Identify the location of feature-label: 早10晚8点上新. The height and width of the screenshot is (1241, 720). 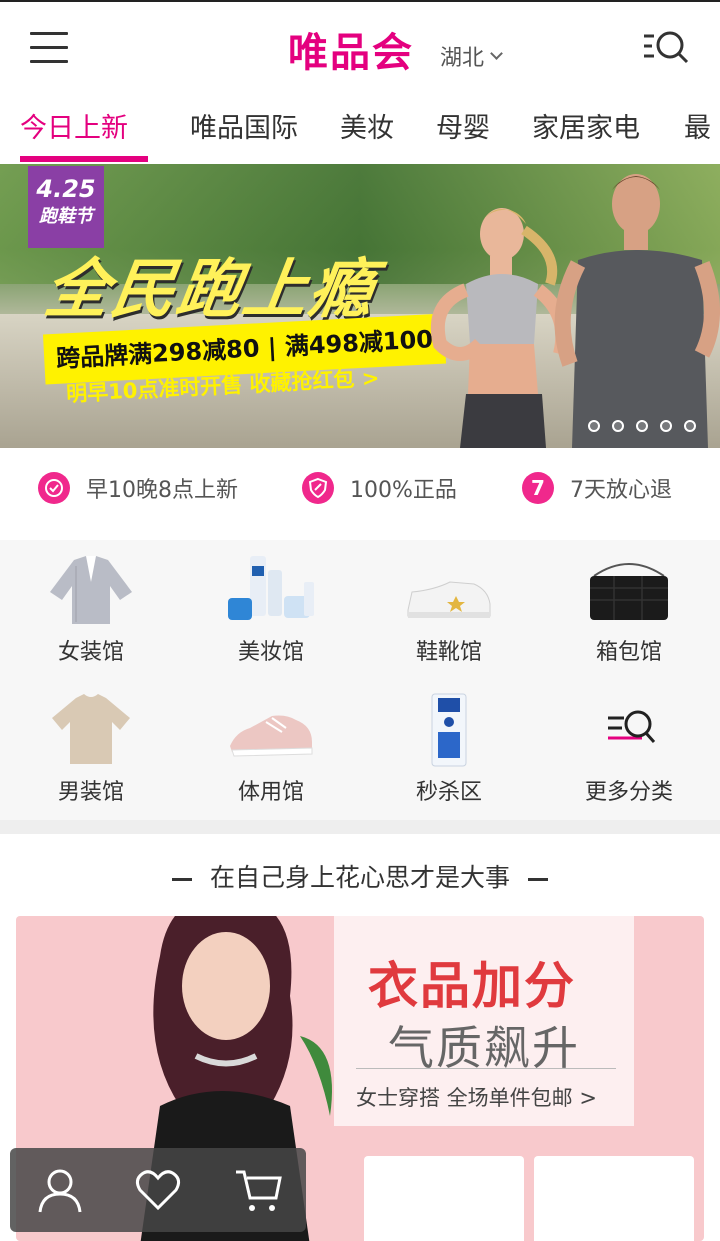
(162, 490).